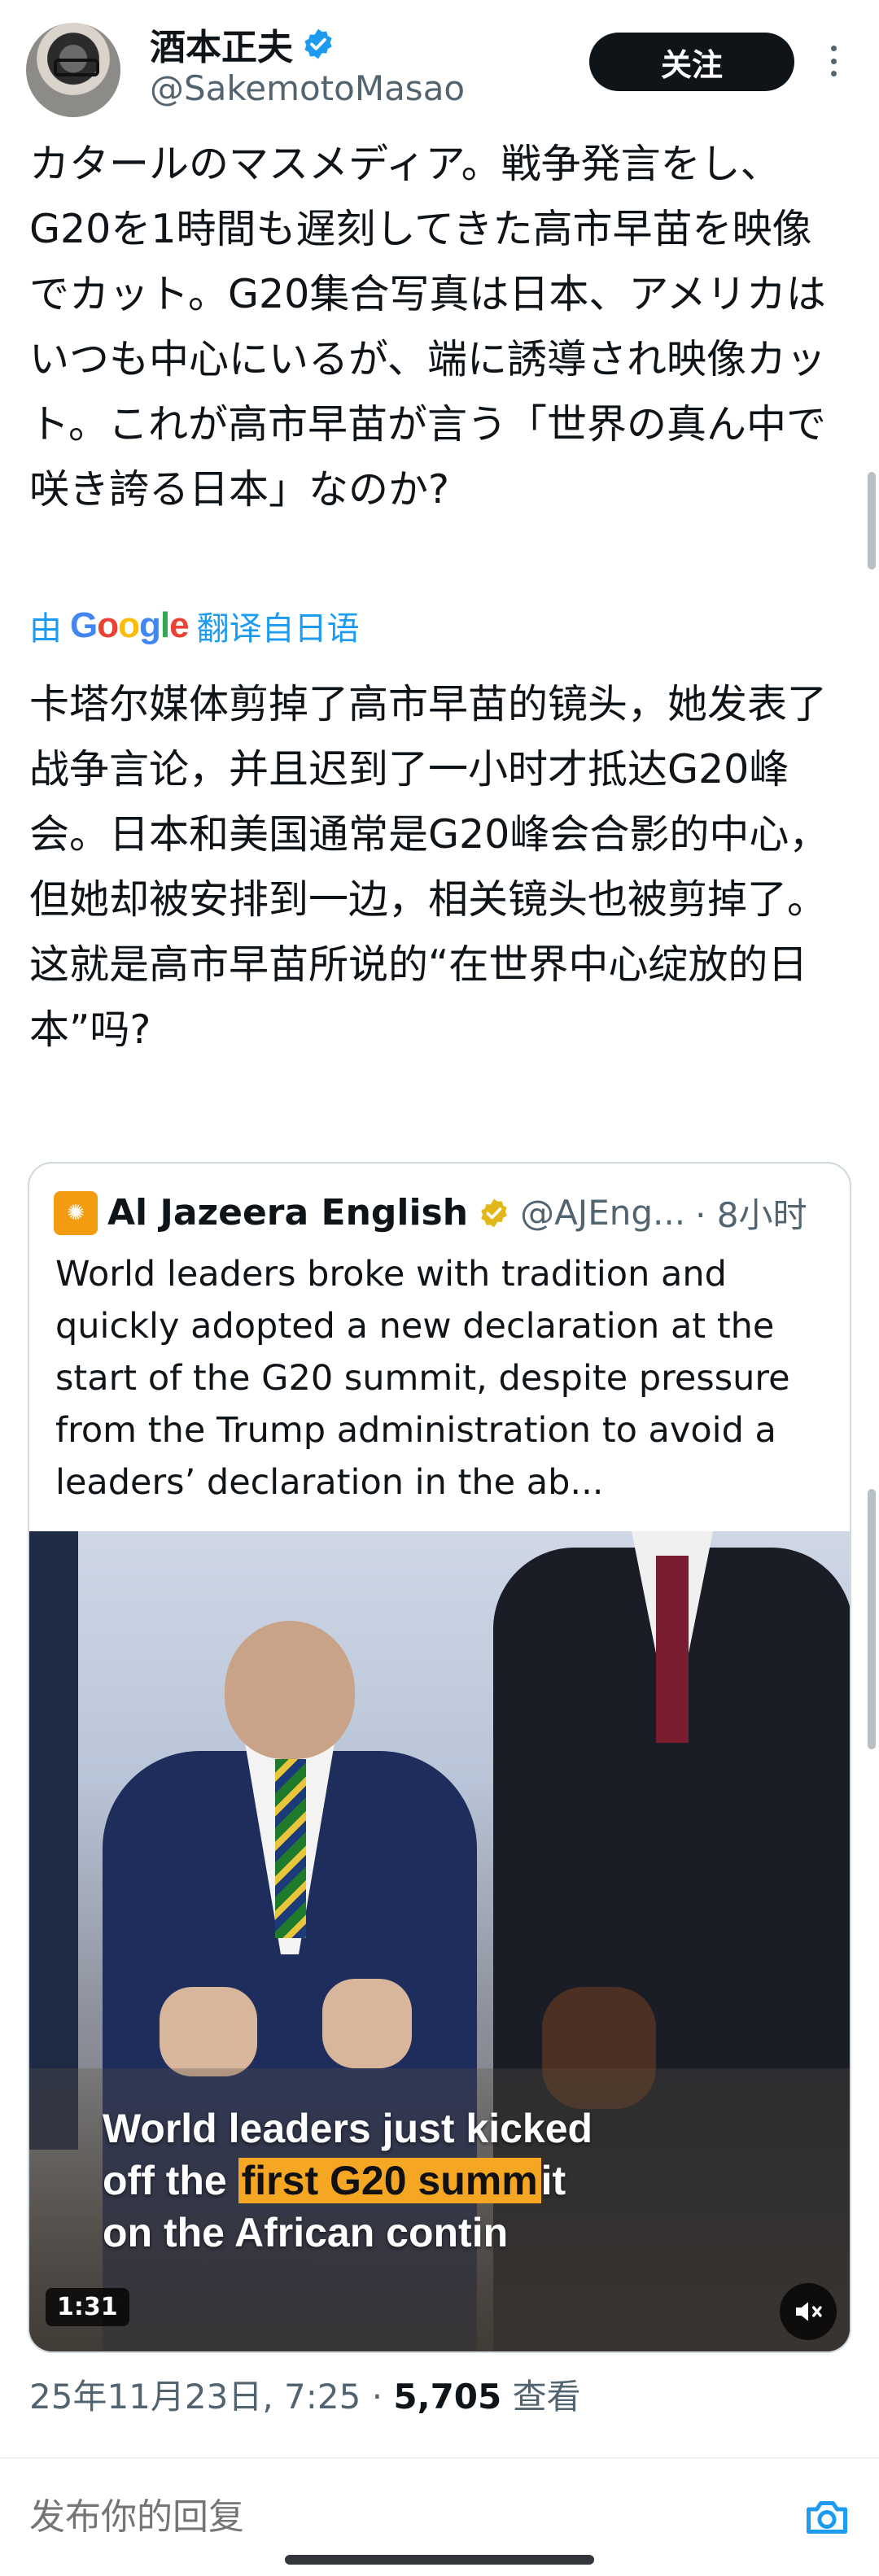 This screenshot has height=2576, width=879. I want to click on translation-attribution: 由 Google 翻译自日语, so click(195, 625).